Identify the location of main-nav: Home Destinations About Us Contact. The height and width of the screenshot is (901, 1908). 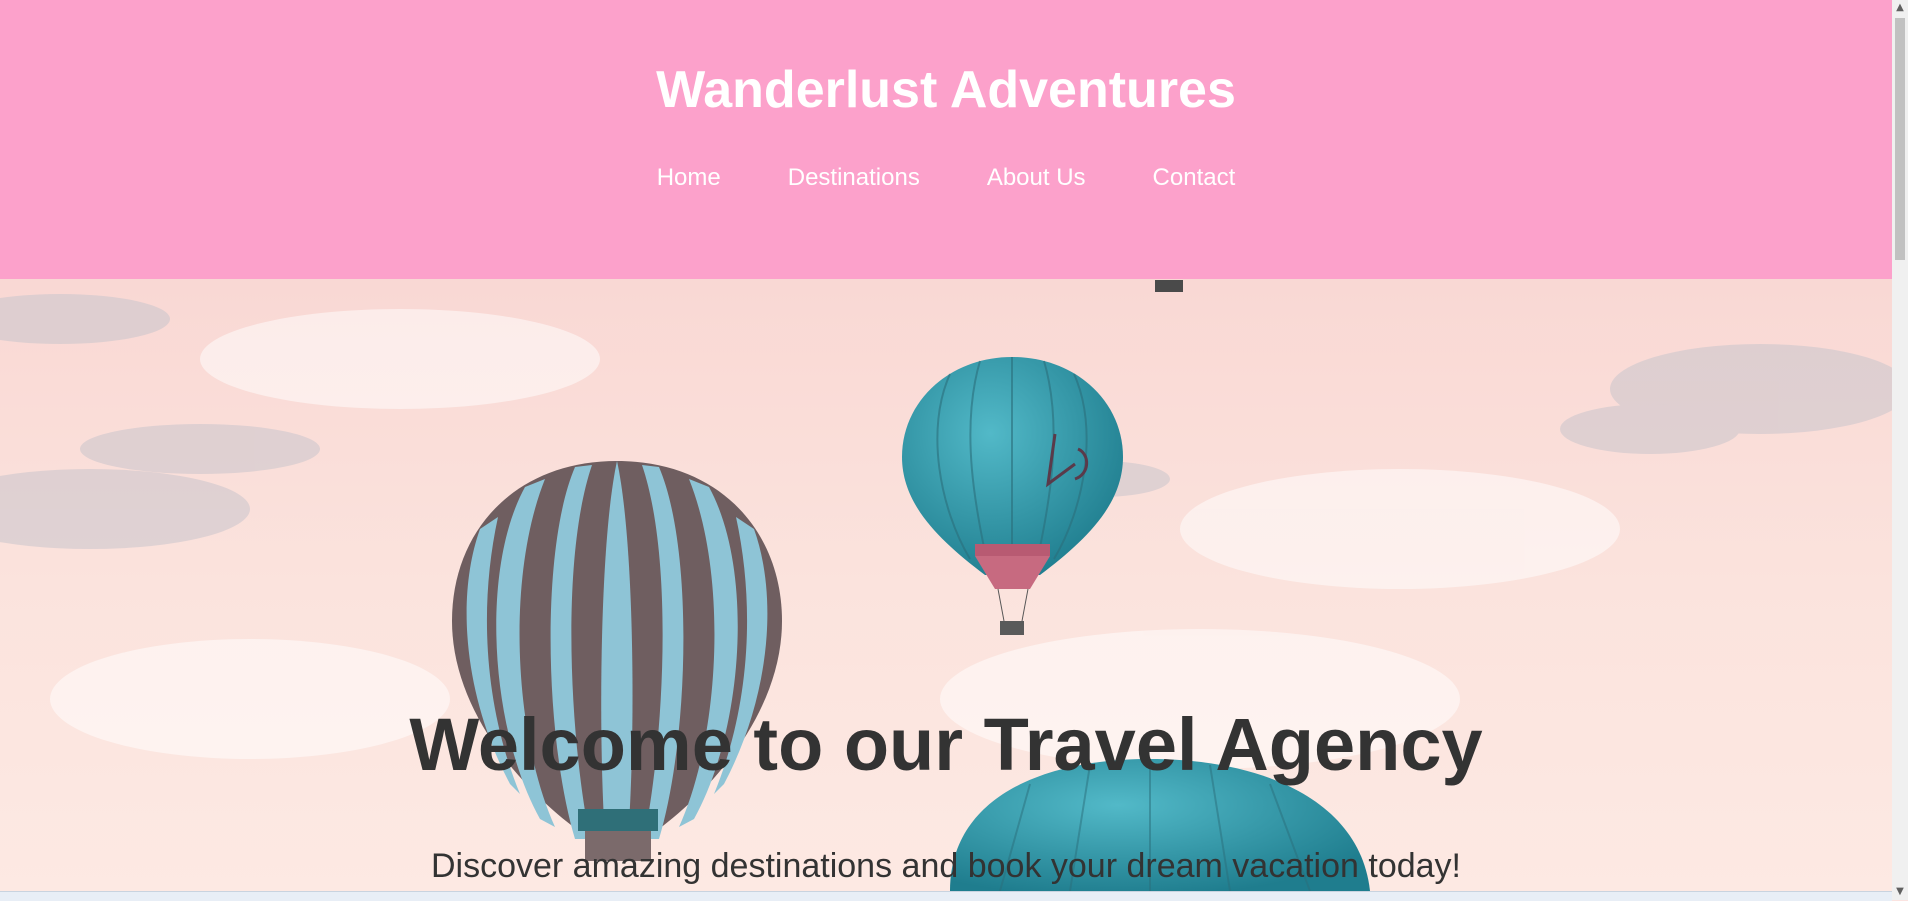
(946, 178).